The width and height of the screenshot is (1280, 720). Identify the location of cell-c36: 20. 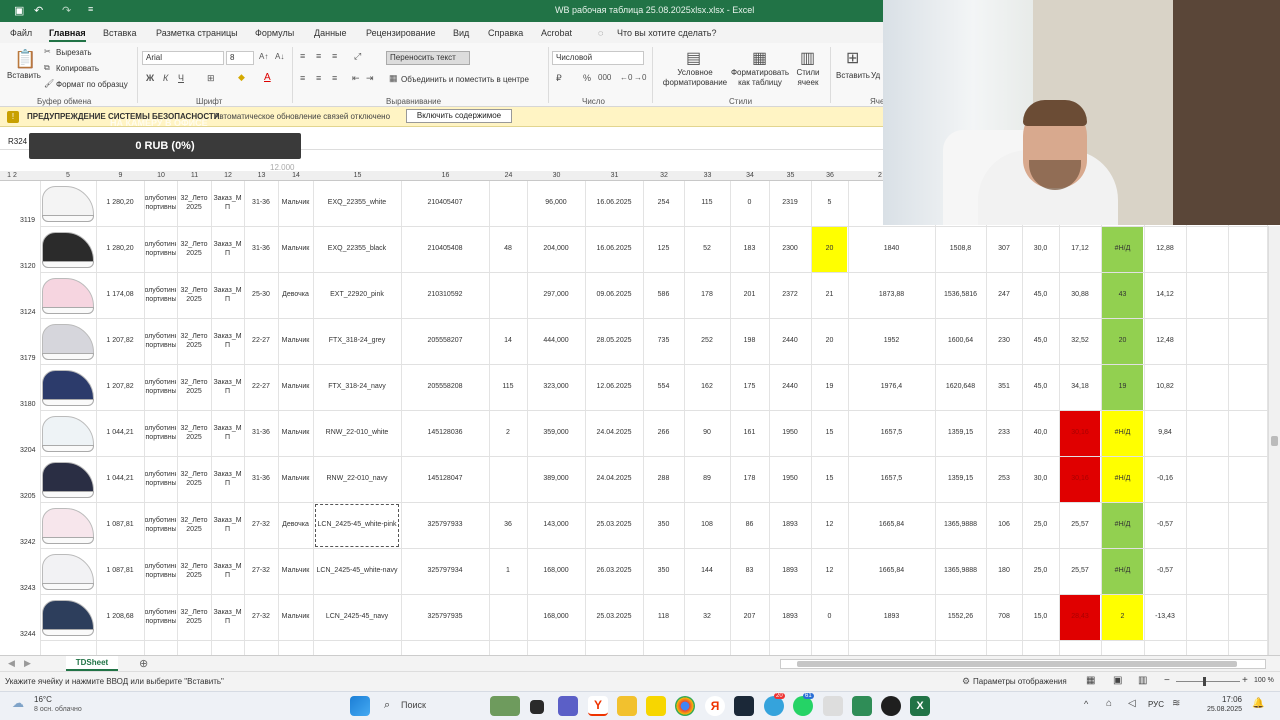
(829, 249).